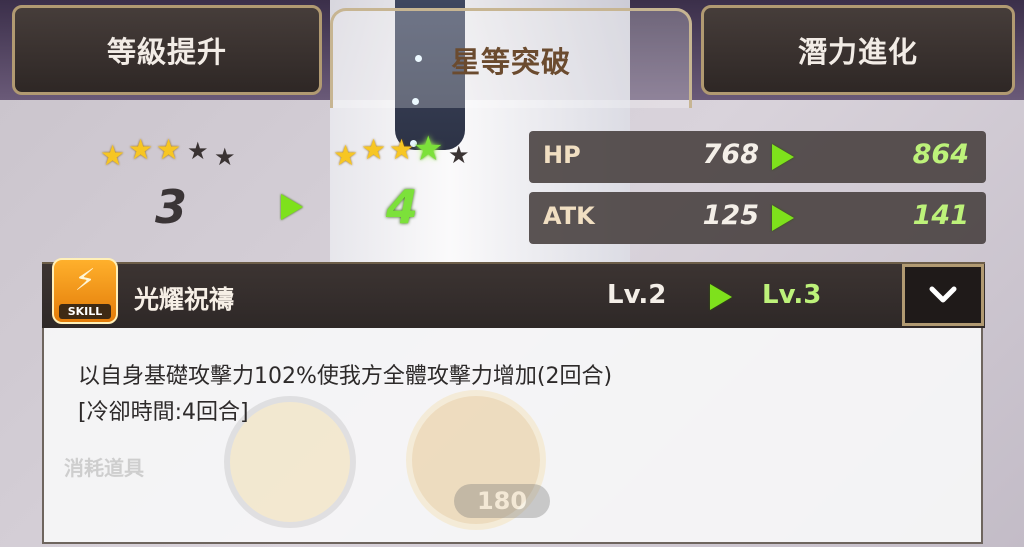 The height and width of the screenshot is (547, 1024). I want to click on star-new-icon: ★, so click(428, 149).